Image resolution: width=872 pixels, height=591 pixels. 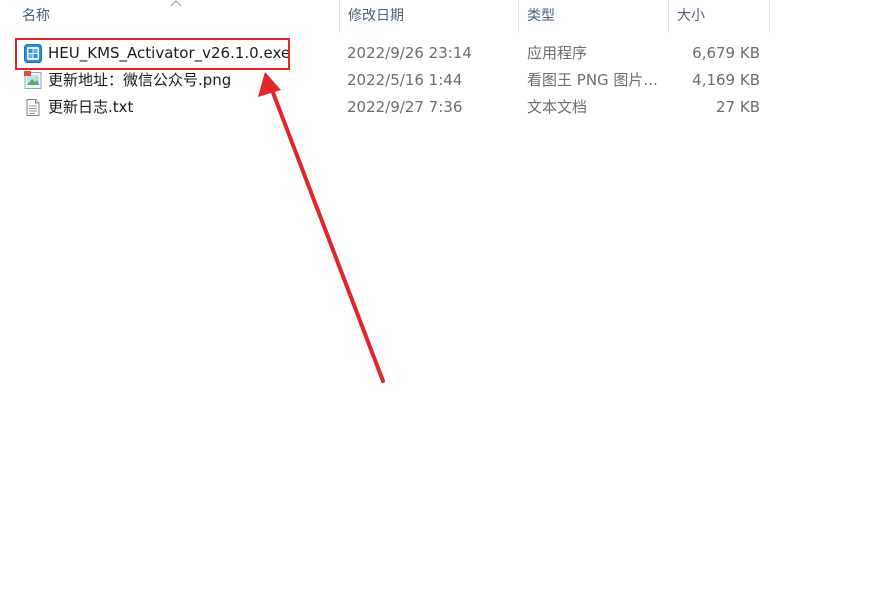 I want to click on png-image-icon, so click(x=33, y=80).